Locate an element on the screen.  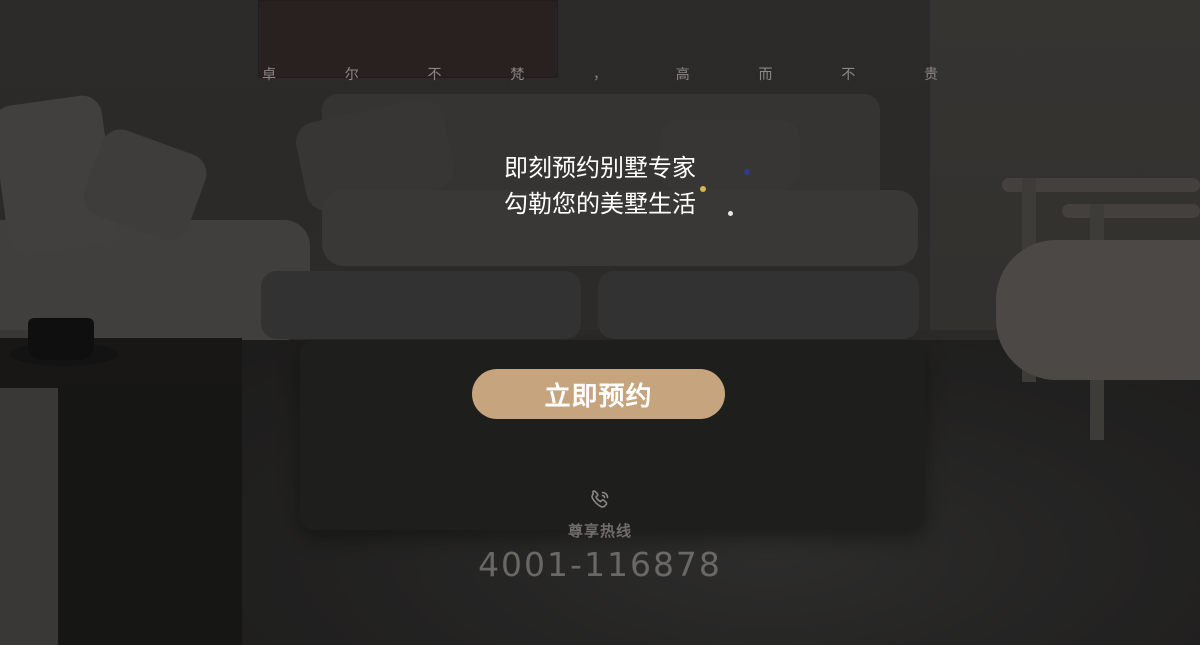
headline-line-1: 即刻预约别墅专家 is located at coordinates (600, 168).